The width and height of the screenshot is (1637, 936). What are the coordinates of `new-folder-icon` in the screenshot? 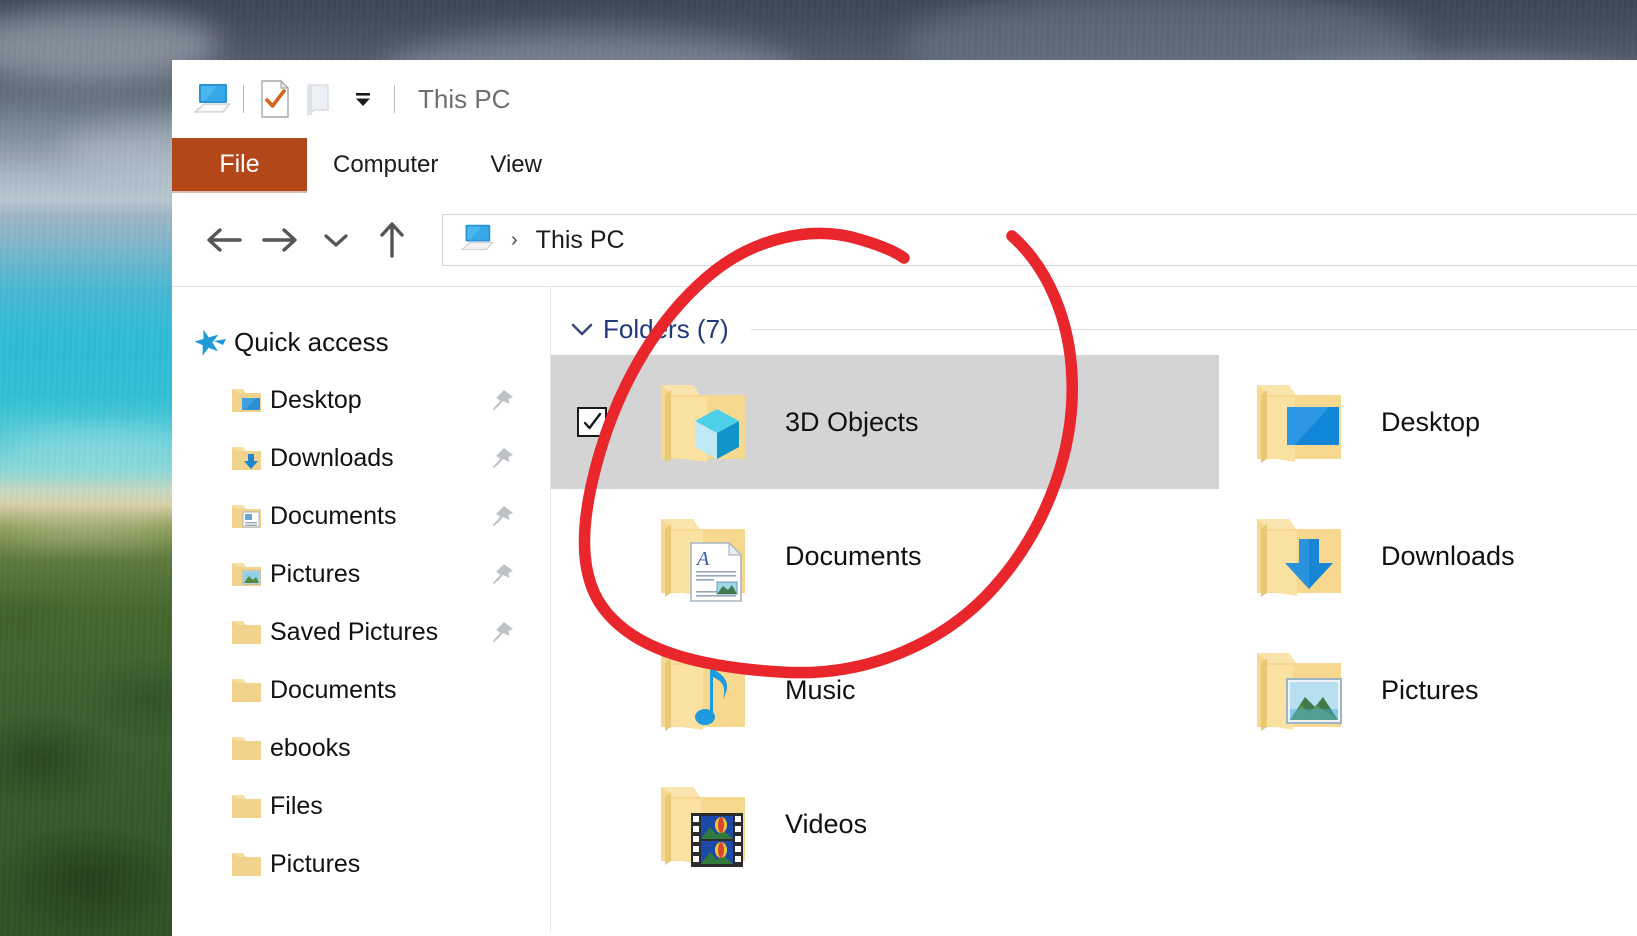 It's located at (319, 99).